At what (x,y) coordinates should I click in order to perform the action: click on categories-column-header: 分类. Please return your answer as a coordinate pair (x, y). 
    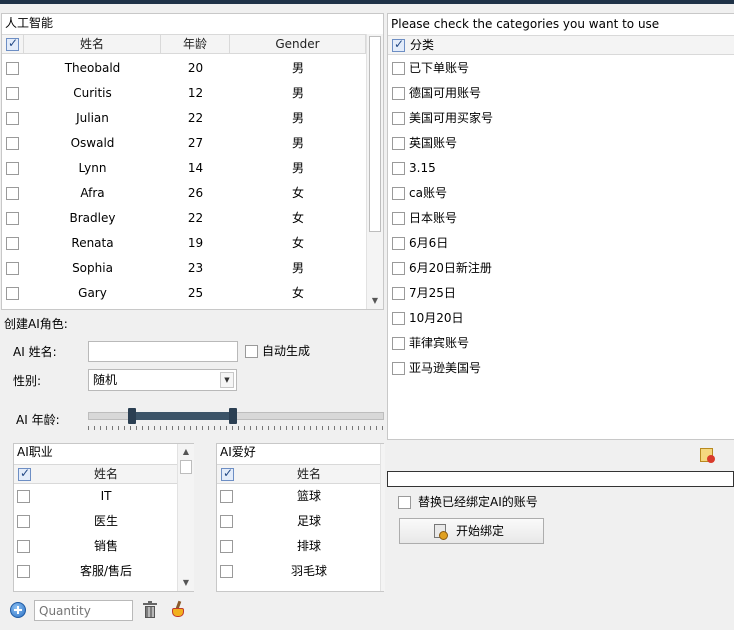
    Looking at the image, I should click on (422, 45).